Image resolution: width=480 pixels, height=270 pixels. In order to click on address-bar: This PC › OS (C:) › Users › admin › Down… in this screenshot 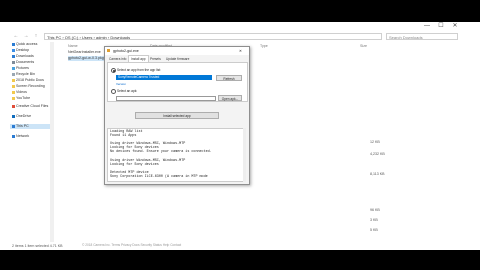, I will do `click(213, 36)`.